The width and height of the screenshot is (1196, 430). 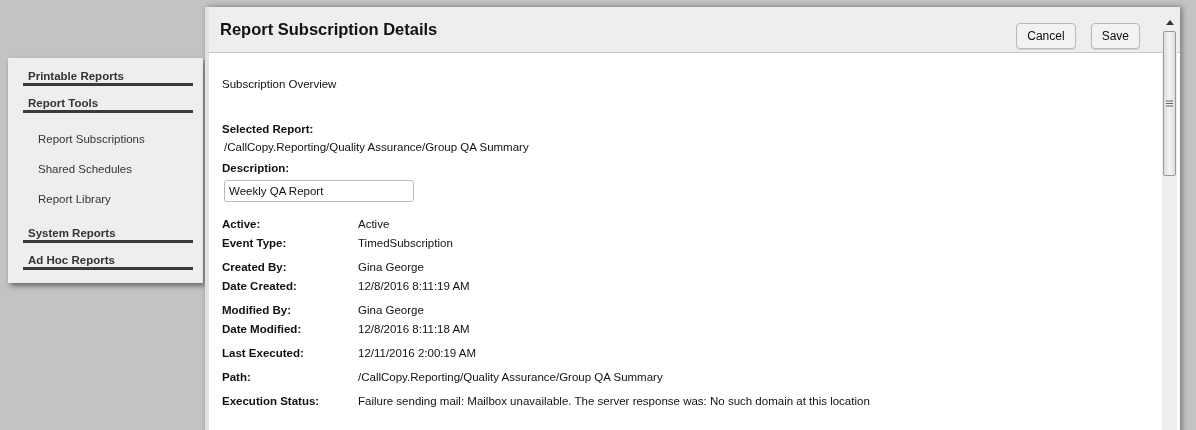 I want to click on sidebar-section: Ad Hoc Reports, so click(x=108, y=260).